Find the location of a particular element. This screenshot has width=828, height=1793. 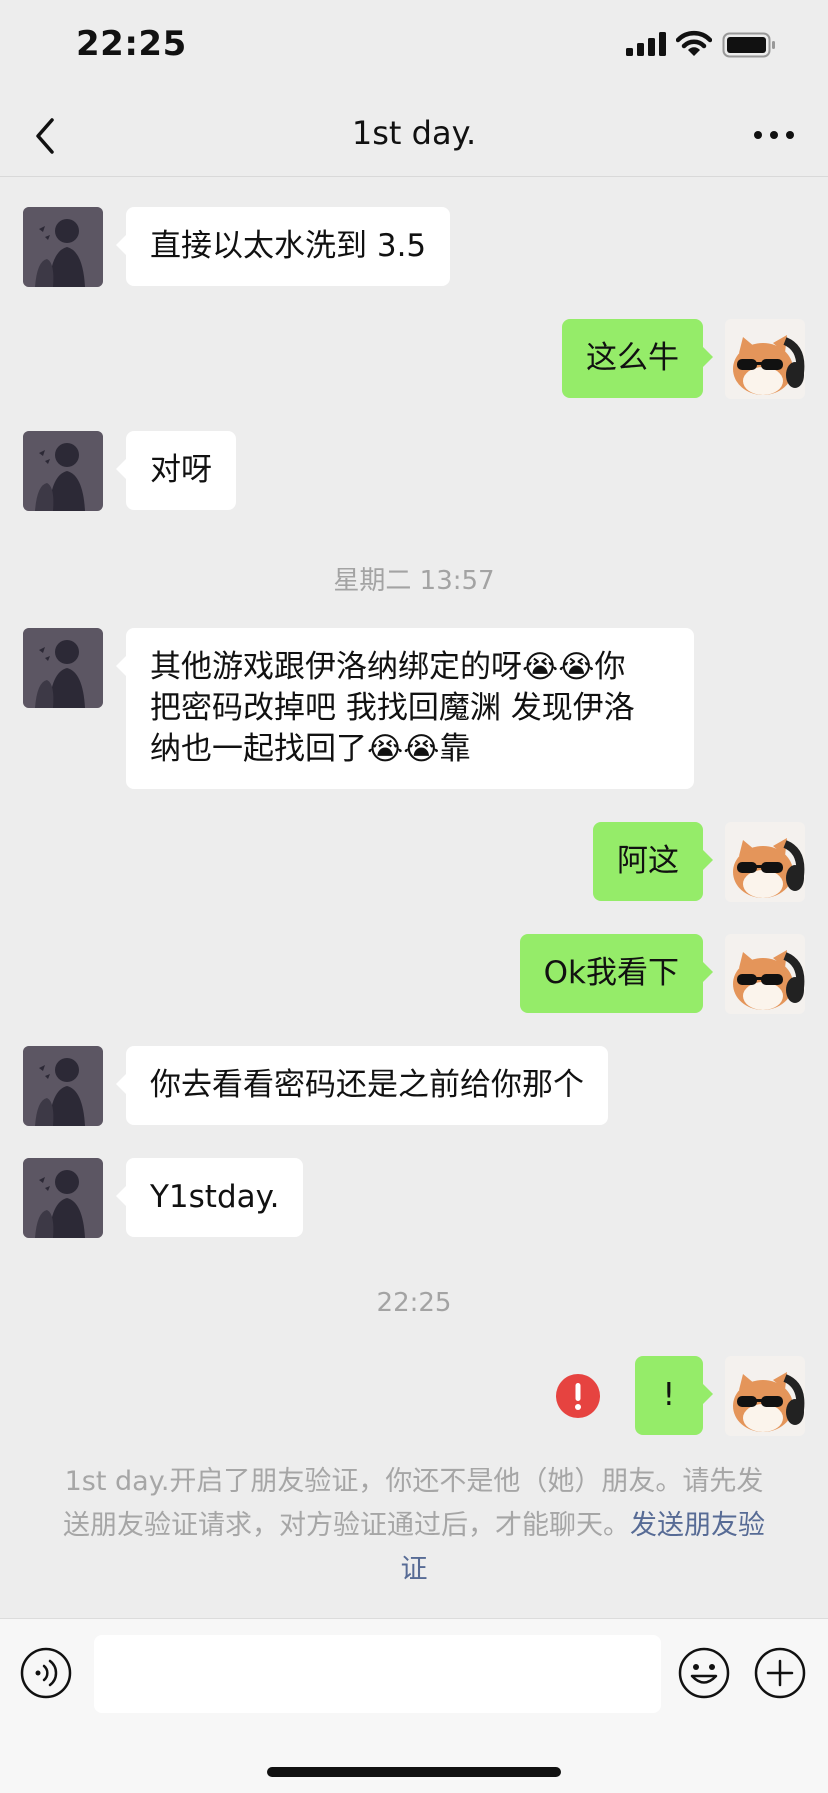

incoming-message-bubble: Y1stday. is located at coordinates (209, 1197).